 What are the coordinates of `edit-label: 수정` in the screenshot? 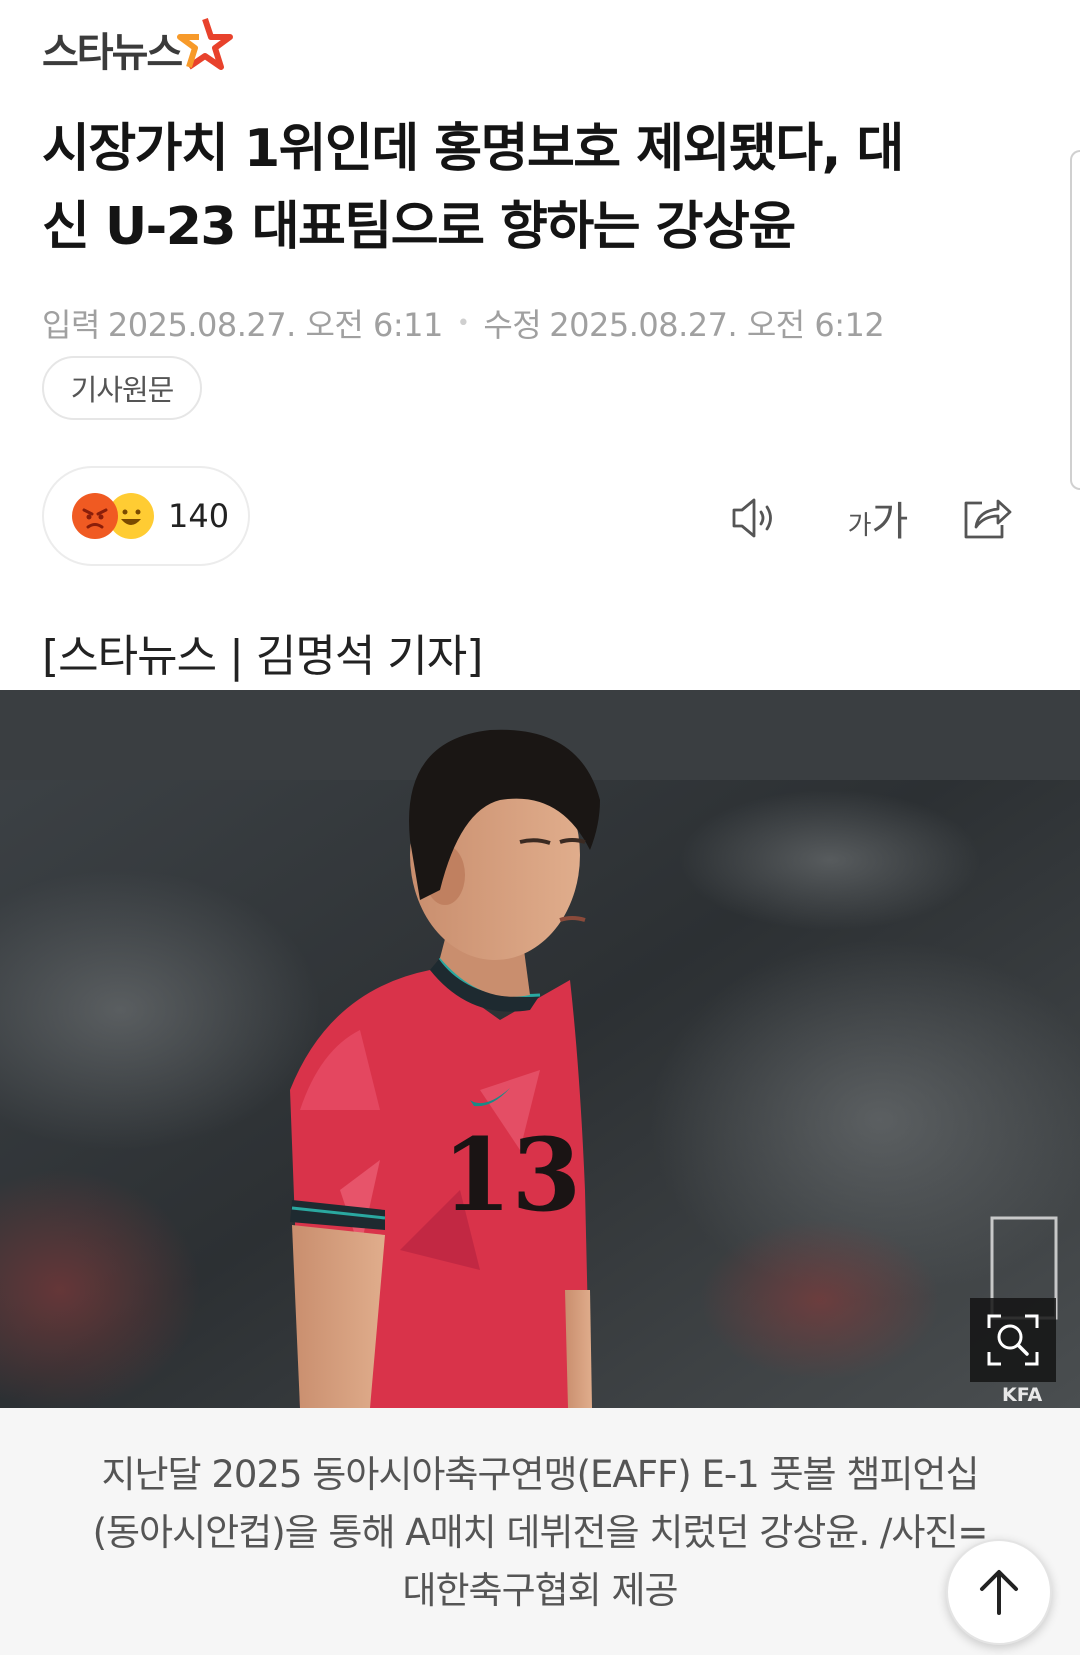 It's located at (512, 325).